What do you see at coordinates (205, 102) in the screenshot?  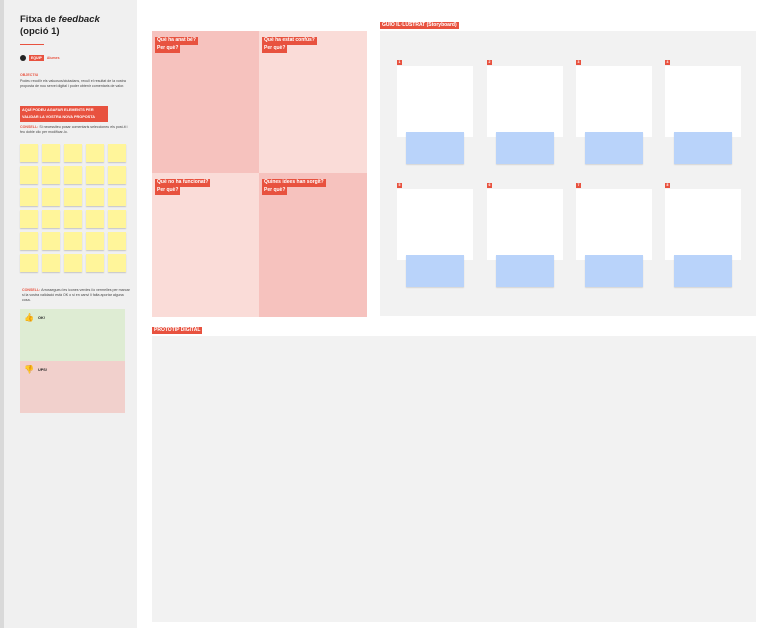 I see `quadrant-went-well: Què ha anat bé? Per què?` at bounding box center [205, 102].